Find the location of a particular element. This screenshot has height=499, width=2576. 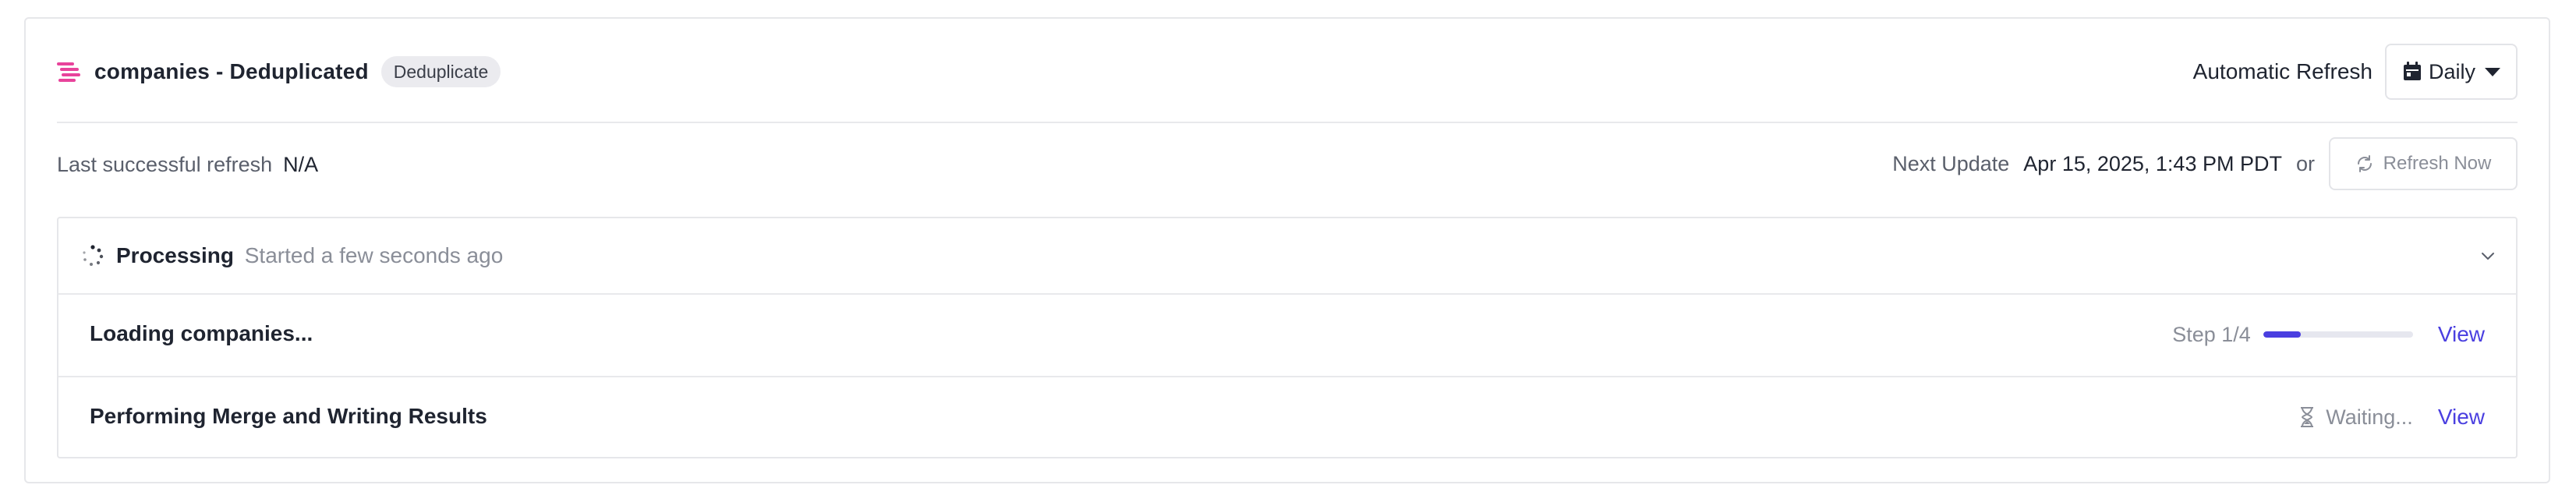

refresh-now-button: Refresh Now is located at coordinates (2423, 163).